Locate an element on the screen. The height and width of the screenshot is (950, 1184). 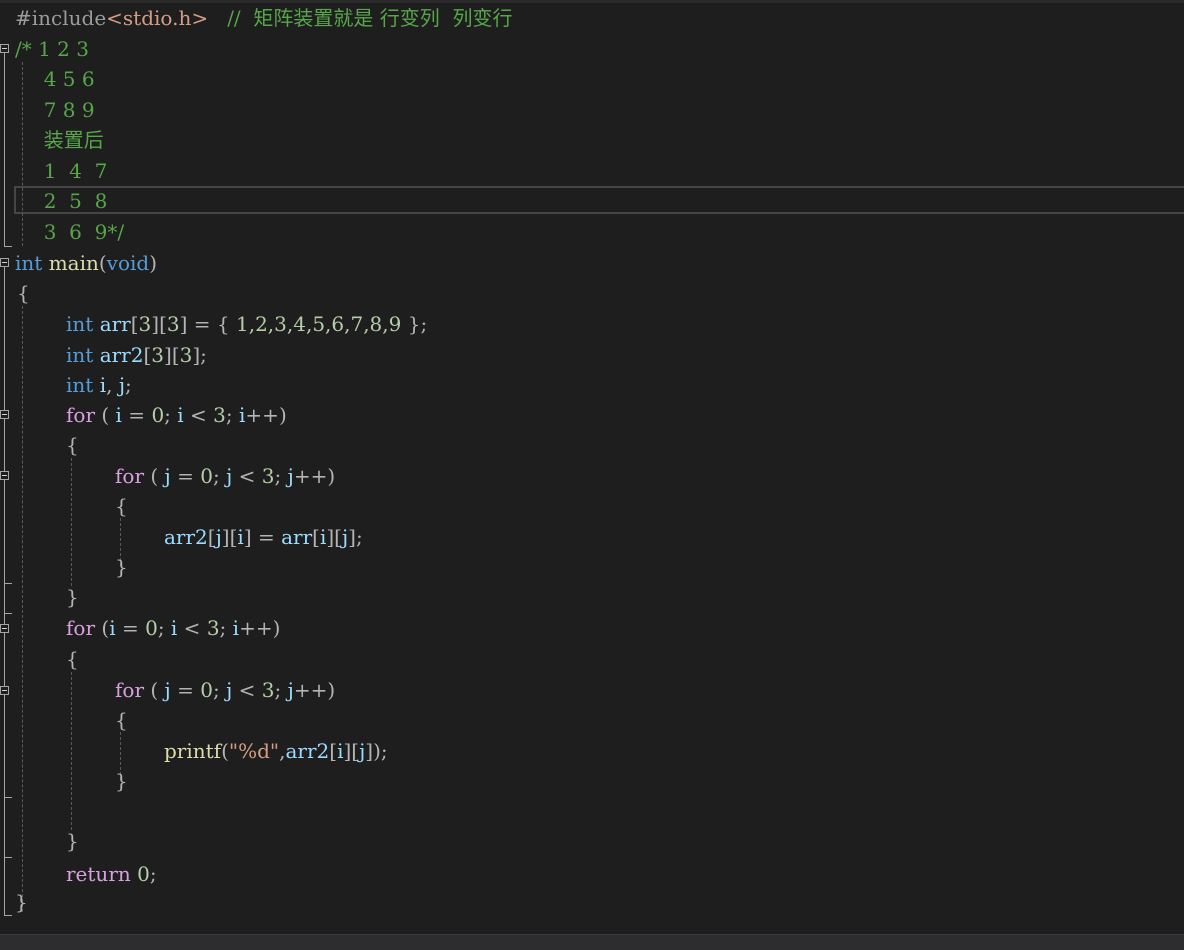
code-line: int arr[3][3] = { 1,2,3,4,5,6,7,8,9 }; is located at coordinates (247, 324).